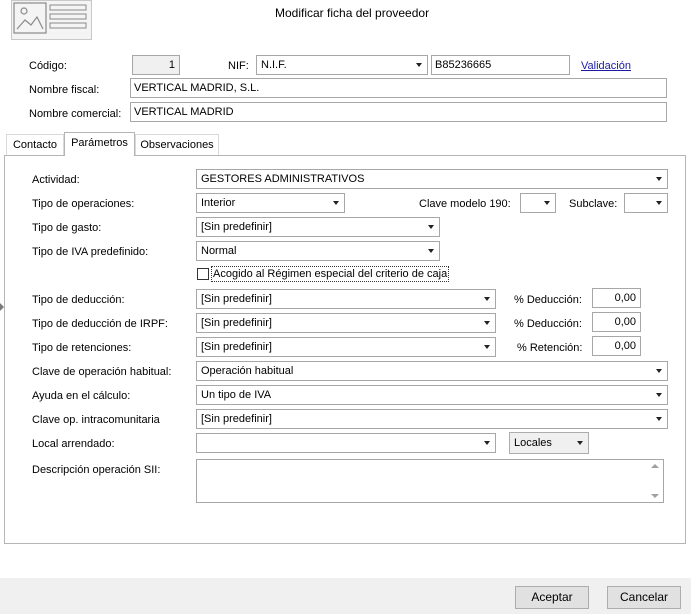 This screenshot has height=614, width=691. I want to click on tab-observaciones: Observaciones, so click(177, 144).